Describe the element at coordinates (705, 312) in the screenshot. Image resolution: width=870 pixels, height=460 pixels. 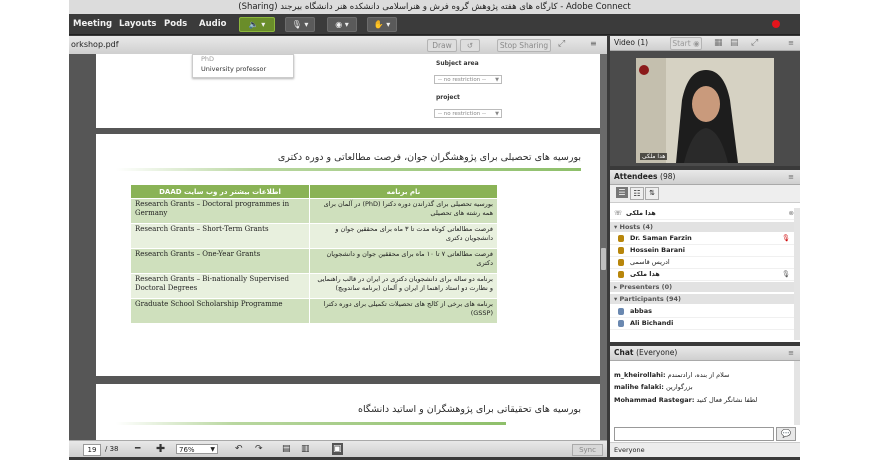
I see `list-item: abbas` at that location.